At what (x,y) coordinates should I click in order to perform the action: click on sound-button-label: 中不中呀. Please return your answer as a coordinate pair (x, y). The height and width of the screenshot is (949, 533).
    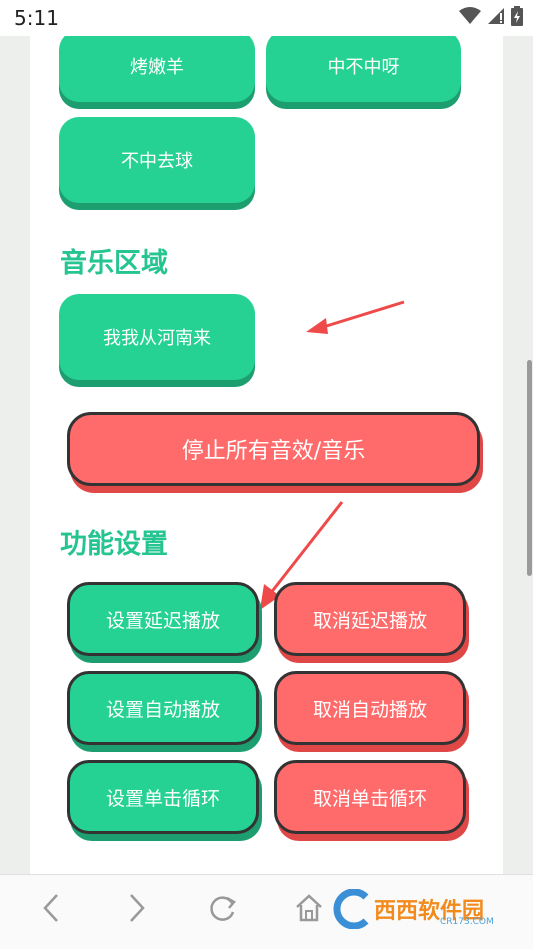
    Looking at the image, I should click on (363, 67).